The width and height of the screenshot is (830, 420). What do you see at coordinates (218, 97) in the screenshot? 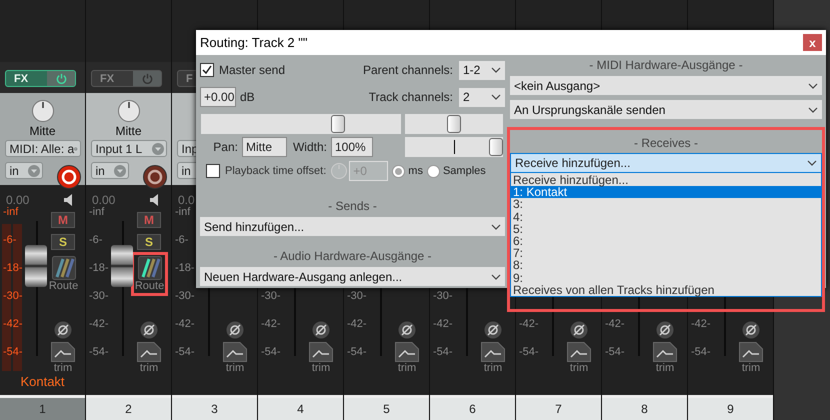
I see `volume-field: +0.00` at bounding box center [218, 97].